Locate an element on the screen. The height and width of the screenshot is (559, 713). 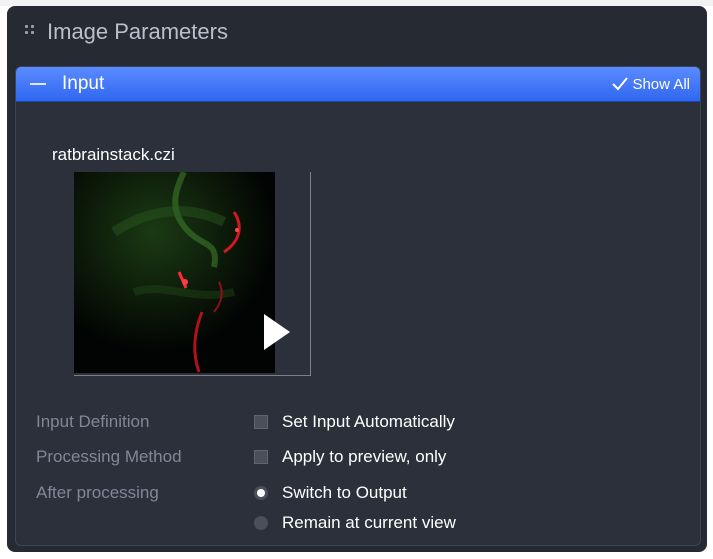
collapse-icon is located at coordinates (38, 84).